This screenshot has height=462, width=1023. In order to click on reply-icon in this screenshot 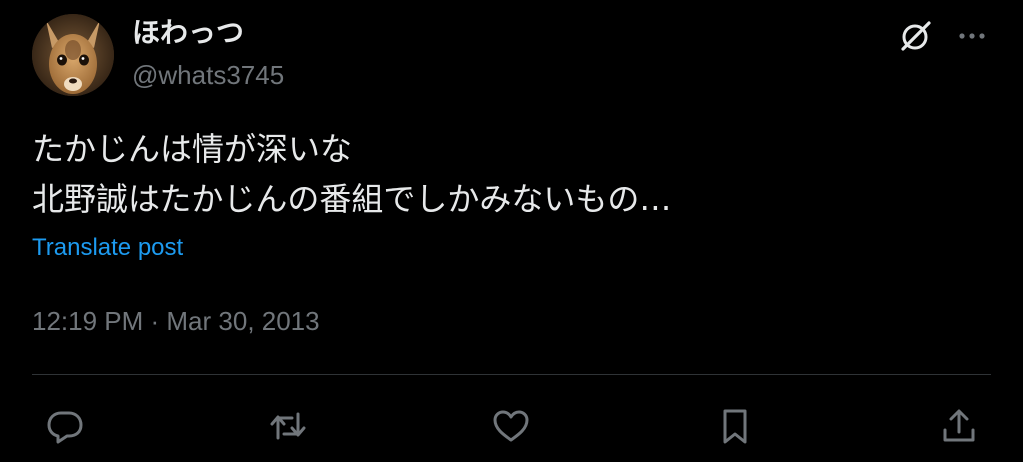, I will do `click(65, 427)`.